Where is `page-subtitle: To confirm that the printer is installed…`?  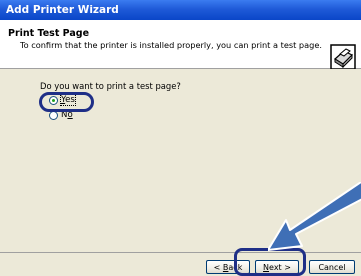 page-subtitle: To confirm that the printer is installed… is located at coordinates (171, 45).